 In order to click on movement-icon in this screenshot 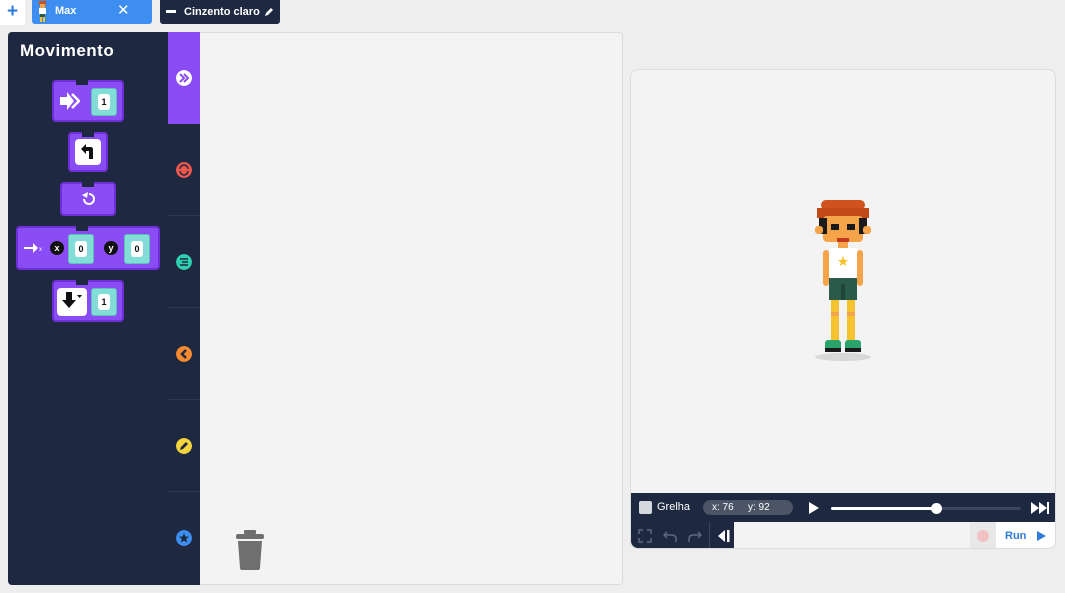, I will do `click(184, 78)`.